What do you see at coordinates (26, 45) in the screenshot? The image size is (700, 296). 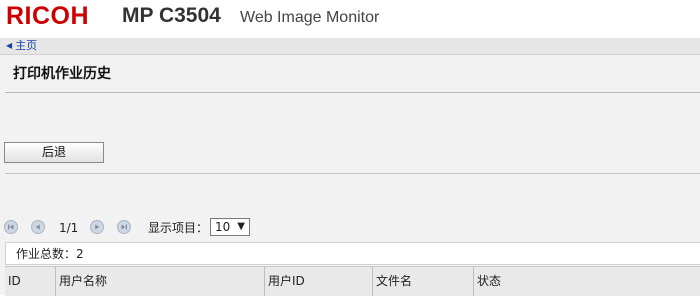 I see `home-label: 主页` at bounding box center [26, 45].